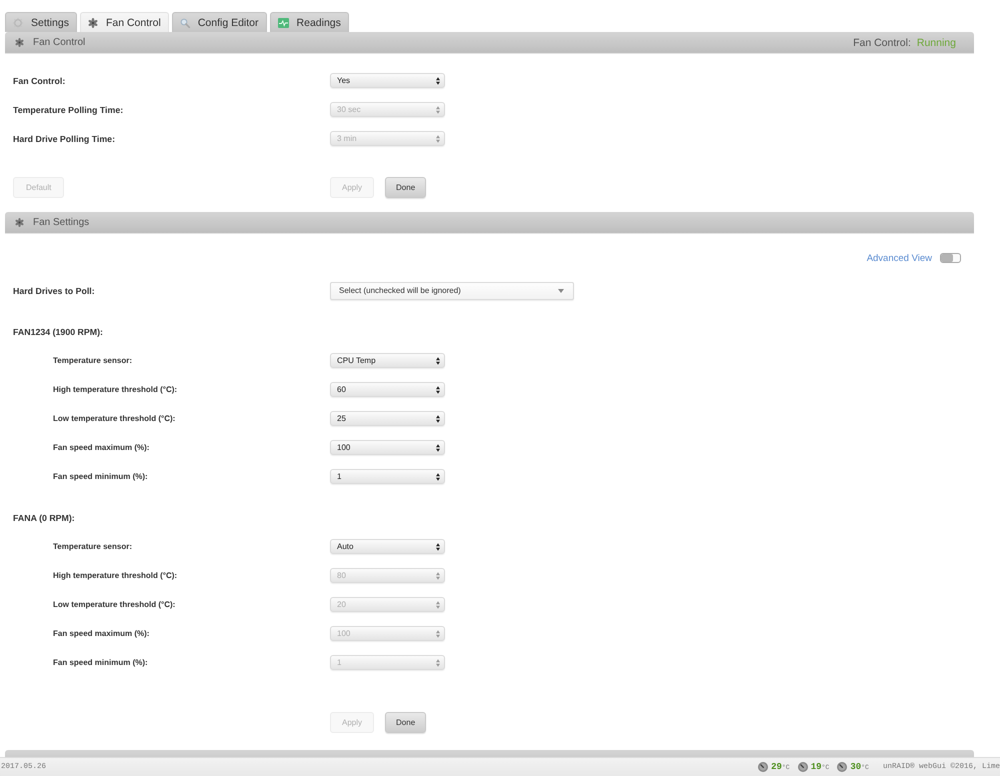 The height and width of the screenshot is (776, 1000). What do you see at coordinates (39, 81) in the screenshot?
I see `field-label: Fan Control:` at bounding box center [39, 81].